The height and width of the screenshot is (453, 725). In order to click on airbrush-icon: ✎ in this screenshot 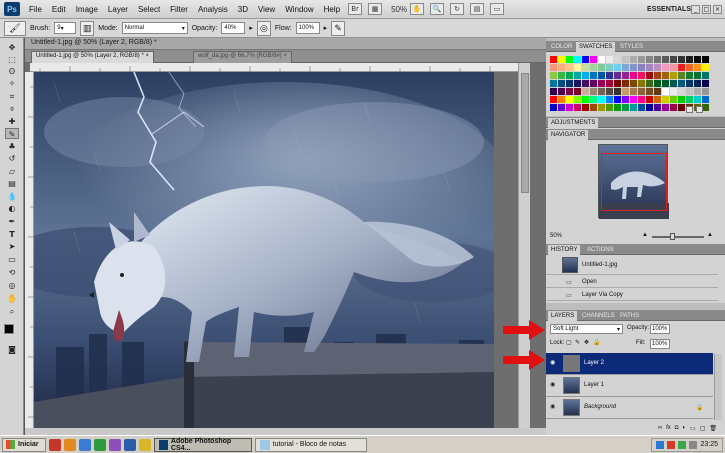, I will do `click(338, 28)`.